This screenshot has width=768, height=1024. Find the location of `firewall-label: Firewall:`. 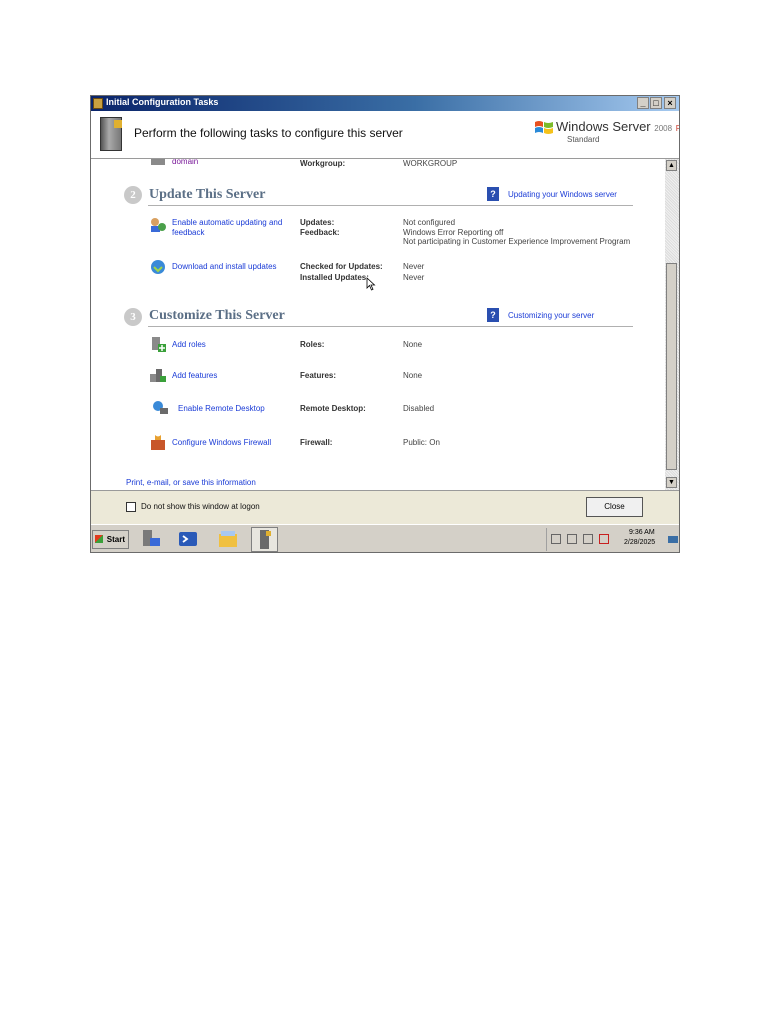

firewall-label: Firewall: is located at coordinates (316, 442).